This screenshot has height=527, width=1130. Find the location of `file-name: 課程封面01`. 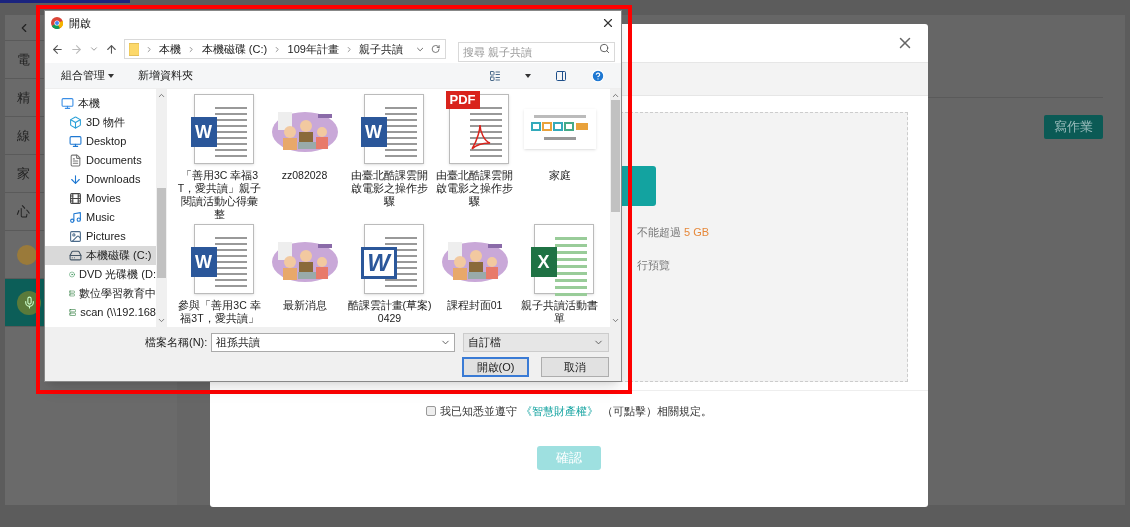

file-name: 課程封面01 is located at coordinates (474, 305).